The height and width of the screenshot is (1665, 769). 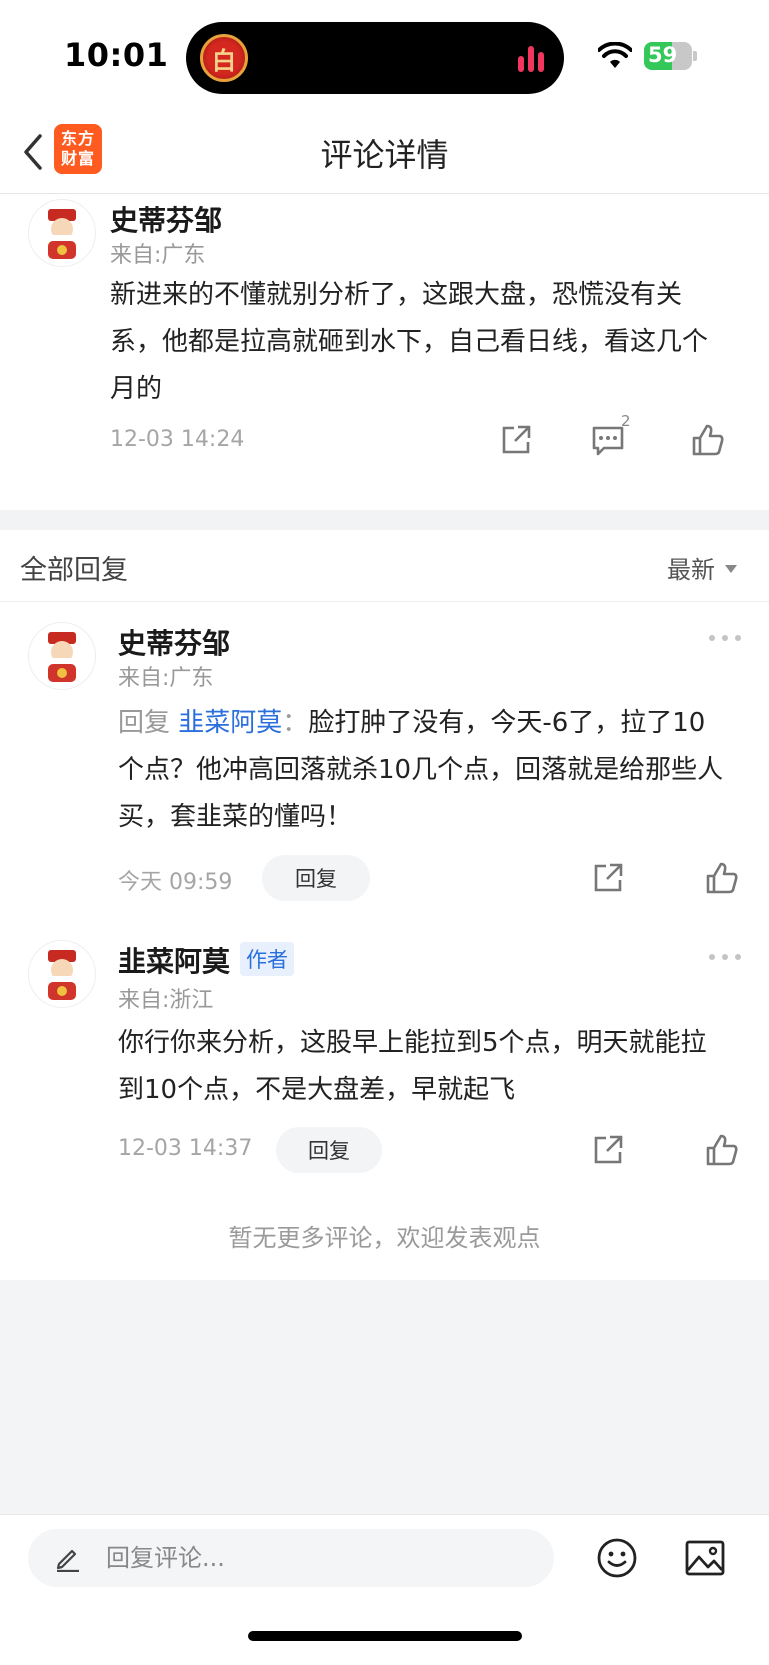 I want to click on nav-bar: 东方 财富 评论详情, so click(x=384, y=153).